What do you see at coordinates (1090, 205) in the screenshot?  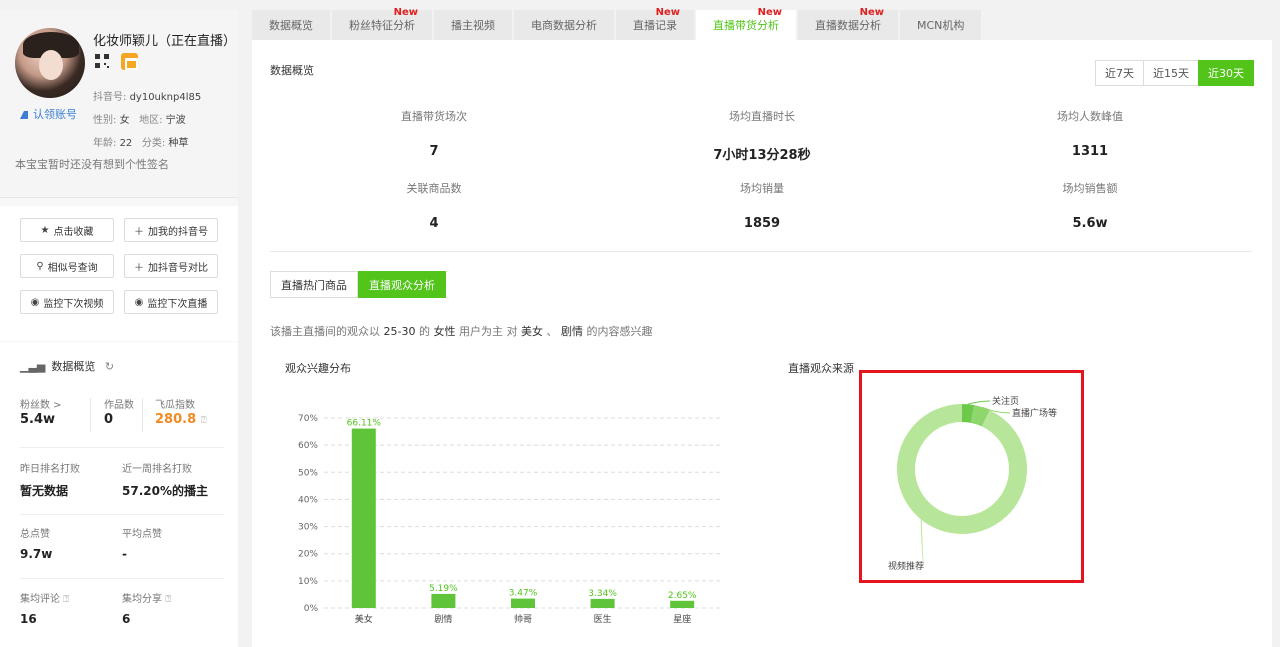 I see `kpi-avg-revenue: 场均销售额 5.6w` at bounding box center [1090, 205].